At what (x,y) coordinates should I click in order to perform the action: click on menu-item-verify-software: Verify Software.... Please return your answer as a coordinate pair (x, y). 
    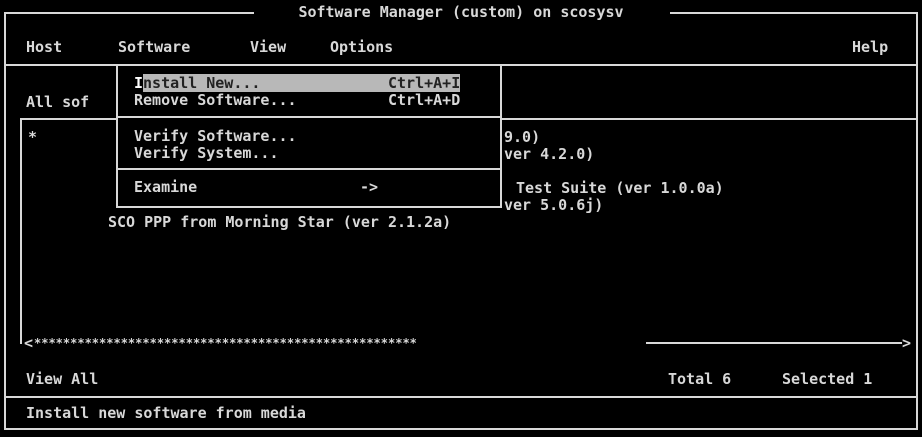
    Looking at the image, I should click on (314, 136).